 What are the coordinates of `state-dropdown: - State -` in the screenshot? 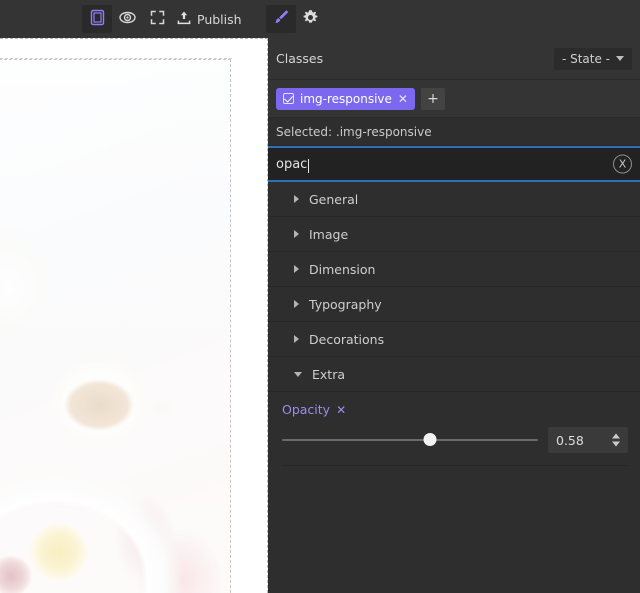 It's located at (592, 58).